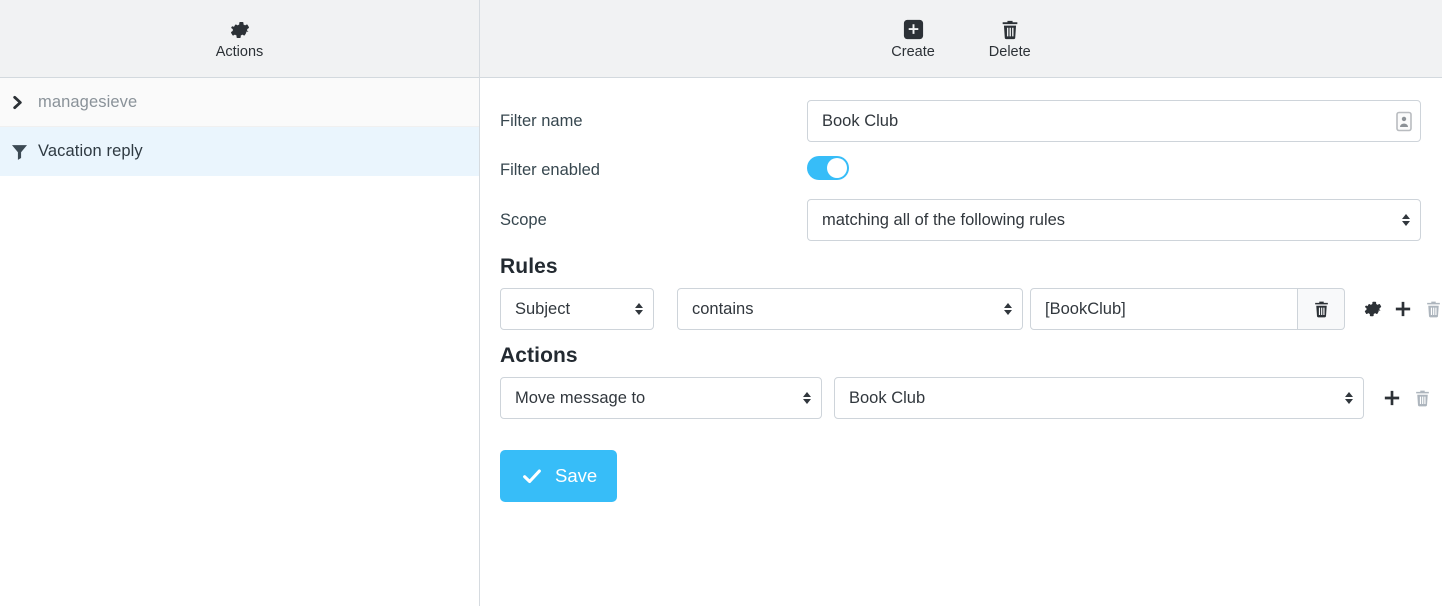  What do you see at coordinates (1321, 309) in the screenshot?
I see `rule-value-delete-button` at bounding box center [1321, 309].